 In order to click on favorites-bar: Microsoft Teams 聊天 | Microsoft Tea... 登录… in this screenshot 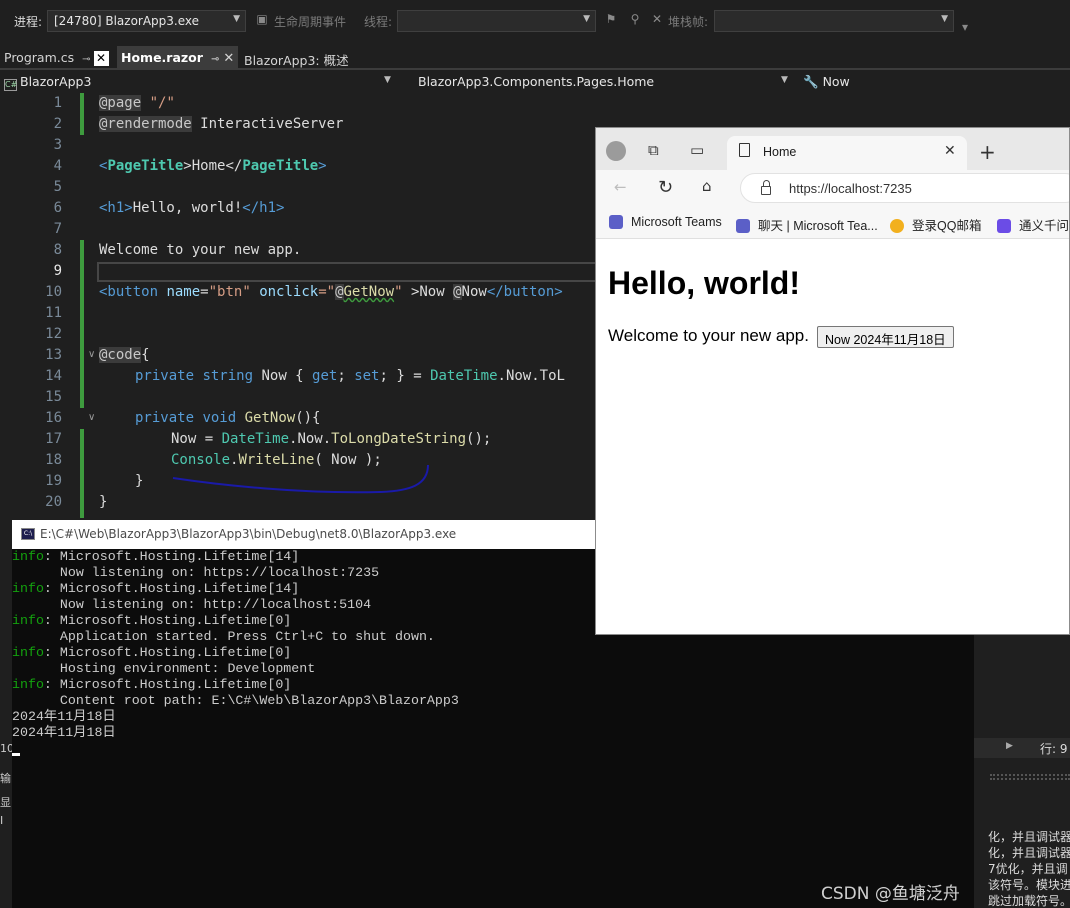, I will do `click(832, 223)`.